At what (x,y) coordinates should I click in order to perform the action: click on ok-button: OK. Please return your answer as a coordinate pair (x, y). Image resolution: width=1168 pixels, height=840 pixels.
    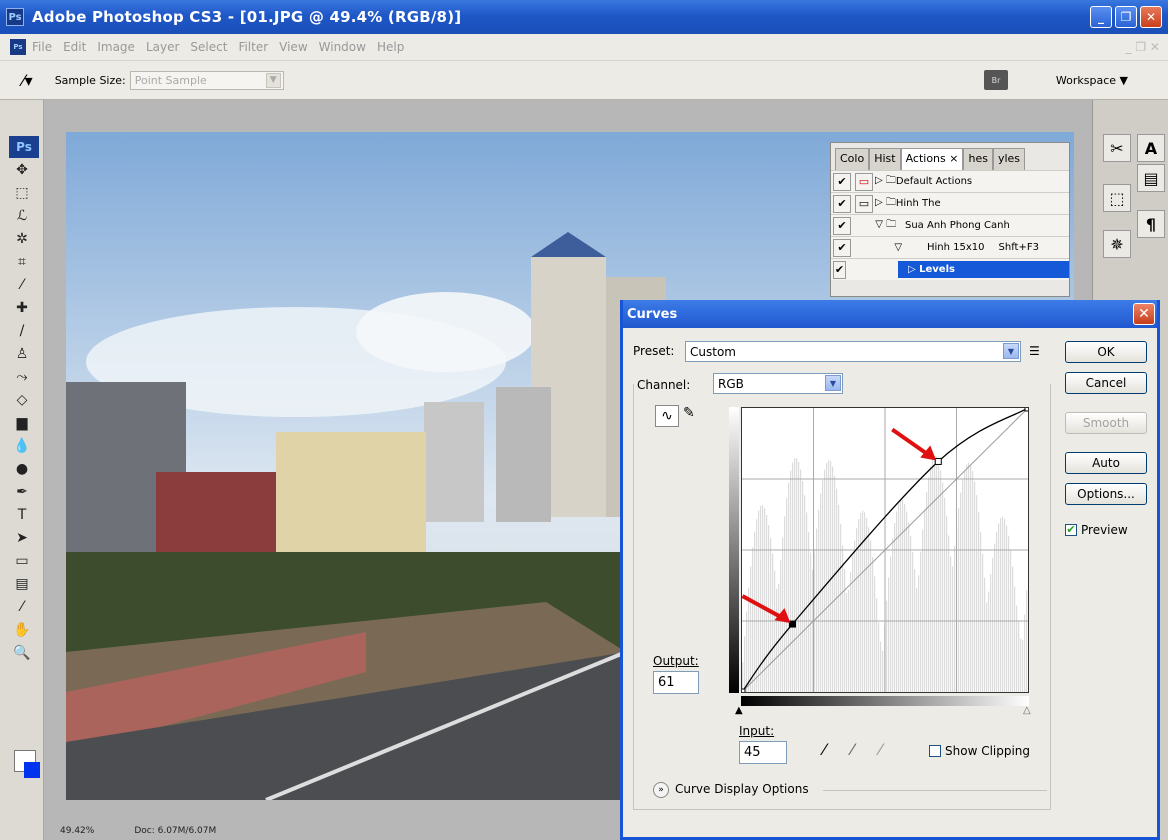
    Looking at the image, I should click on (1106, 352).